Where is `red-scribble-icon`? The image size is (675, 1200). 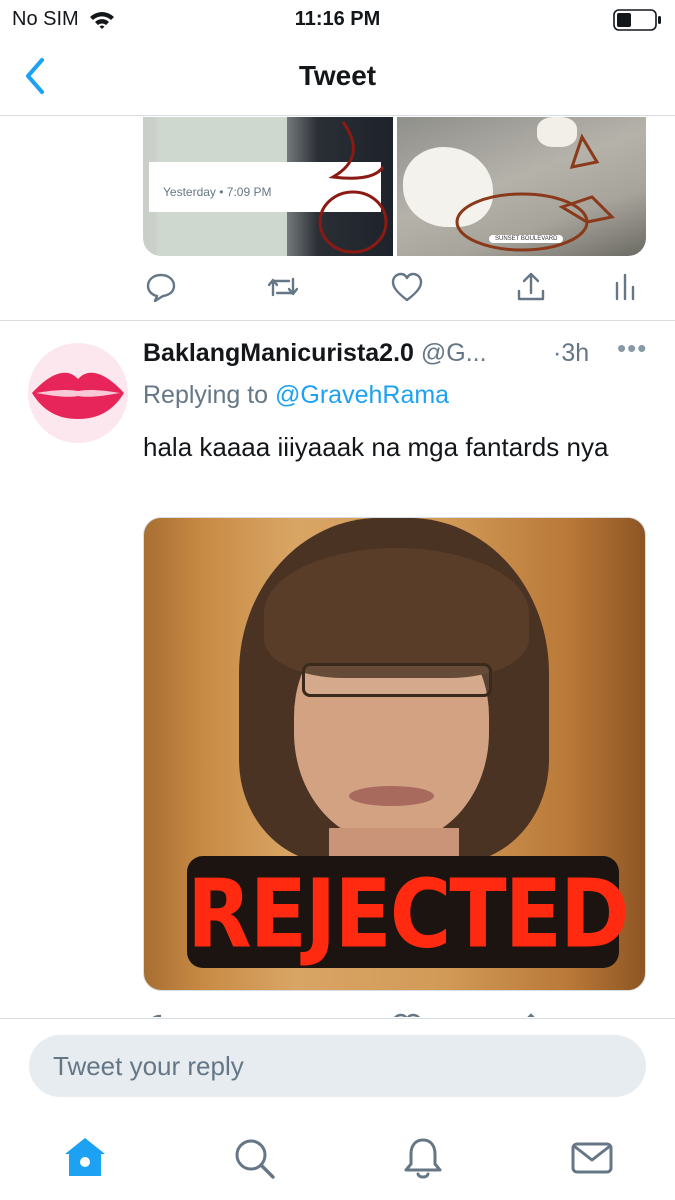
red-scribble-icon is located at coordinates (353, 187).